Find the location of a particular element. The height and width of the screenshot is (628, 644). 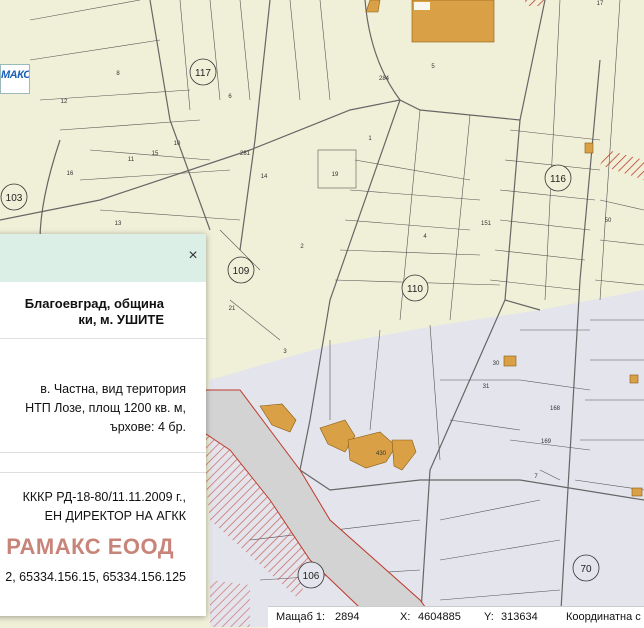

scale-label: Мащаб 1: is located at coordinates (301, 617).